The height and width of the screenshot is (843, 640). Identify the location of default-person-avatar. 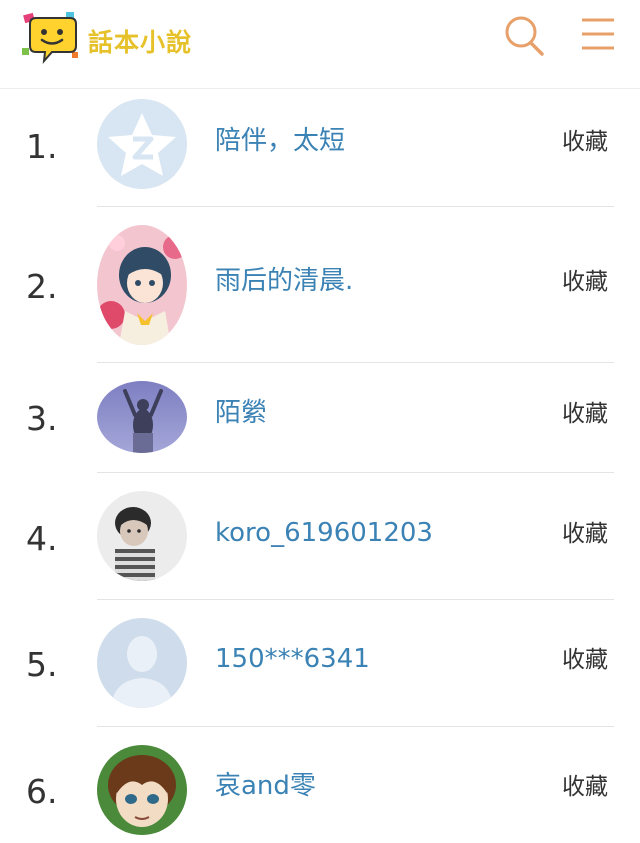
(142, 663).